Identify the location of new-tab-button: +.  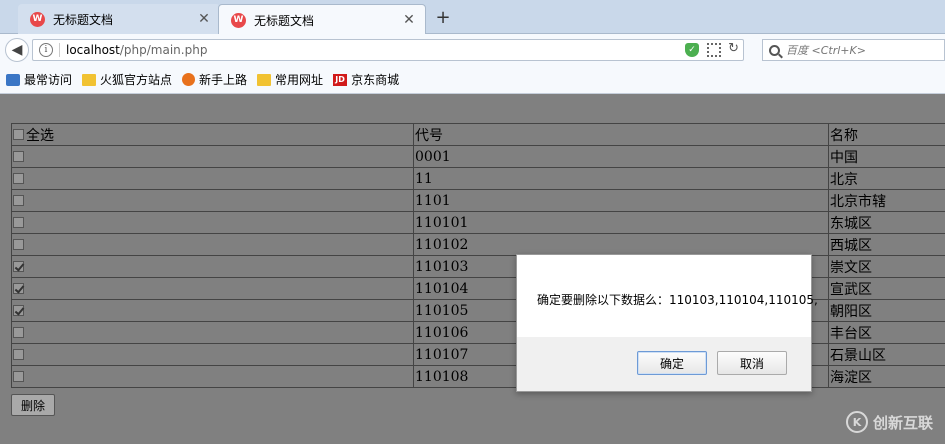
(443, 18).